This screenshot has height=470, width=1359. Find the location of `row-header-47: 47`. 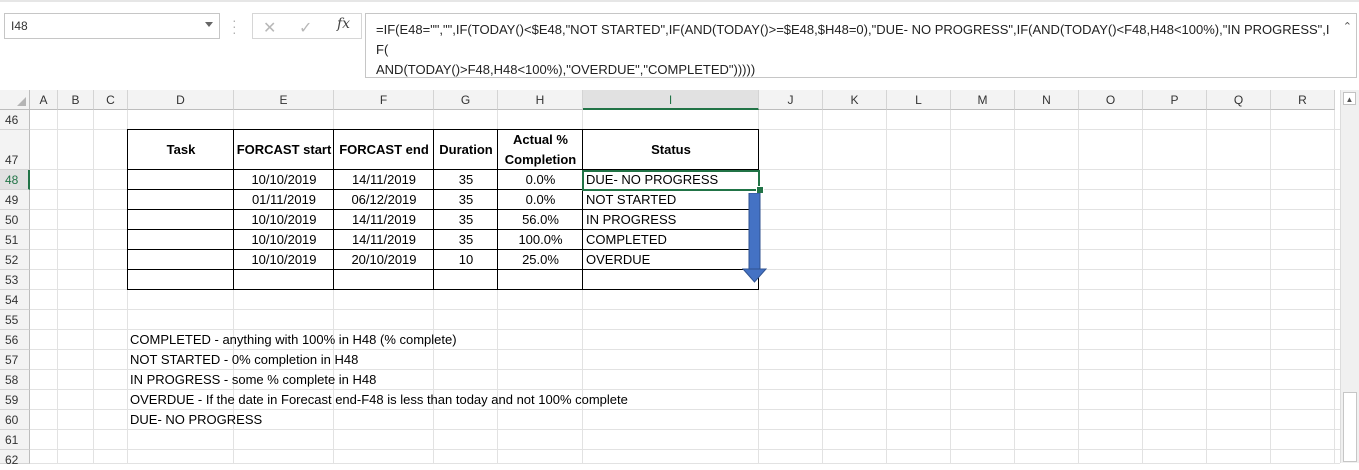

row-header-47: 47 is located at coordinates (15, 150).